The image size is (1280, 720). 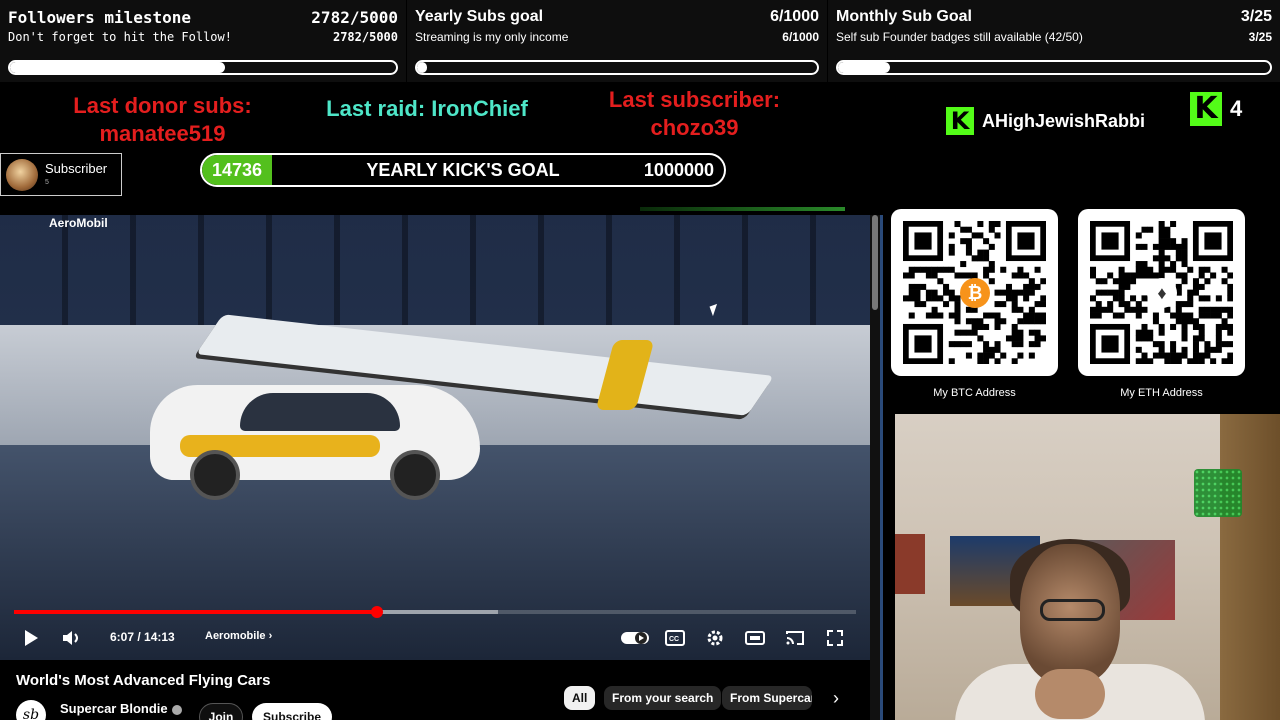 I want to click on volume-button, so click(x=72, y=638).